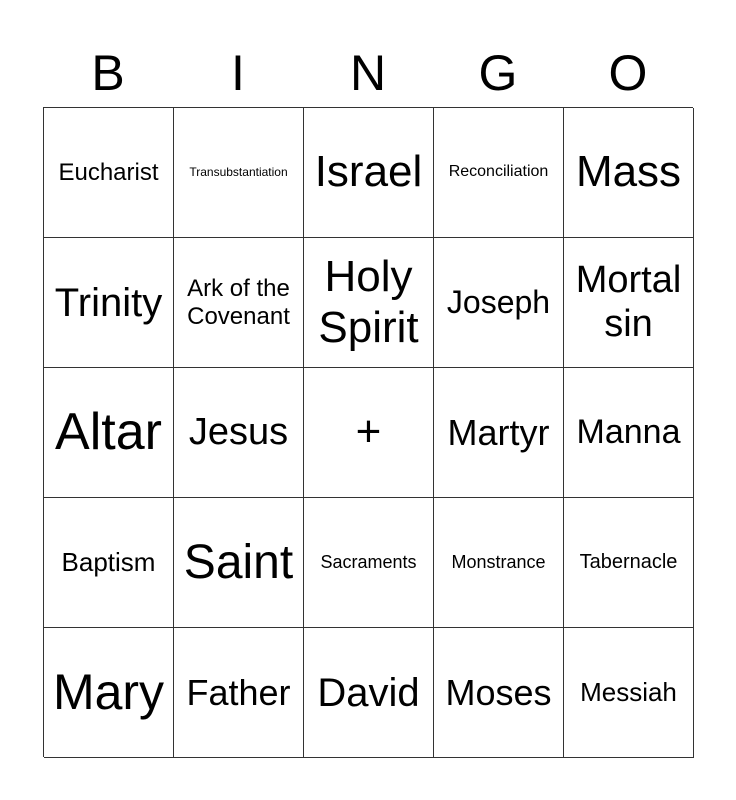 The height and width of the screenshot is (800, 736). Describe the element at coordinates (108, 73) in the screenshot. I see `header-letter-b: B` at that location.